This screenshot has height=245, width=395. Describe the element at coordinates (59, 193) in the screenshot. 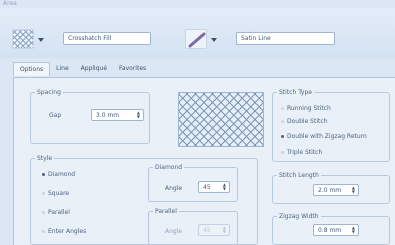

I see `style-option-label: Square` at that location.